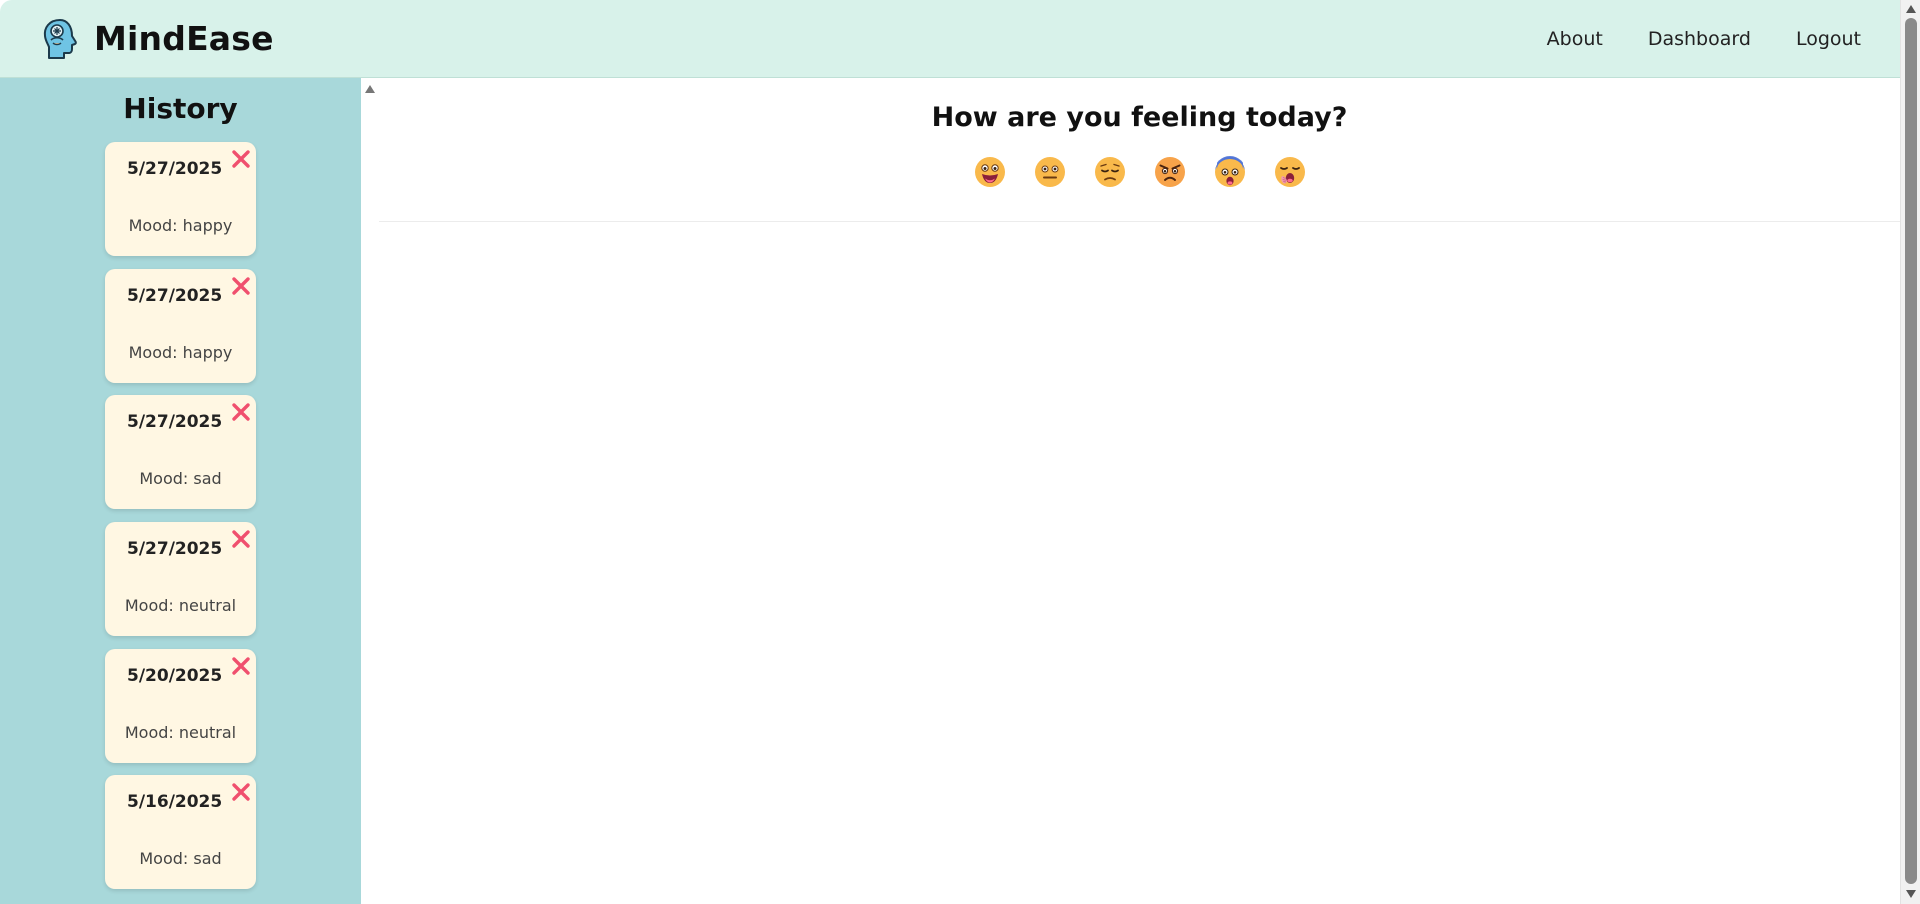  I want to click on mood-emoji-row, so click(1139, 172).